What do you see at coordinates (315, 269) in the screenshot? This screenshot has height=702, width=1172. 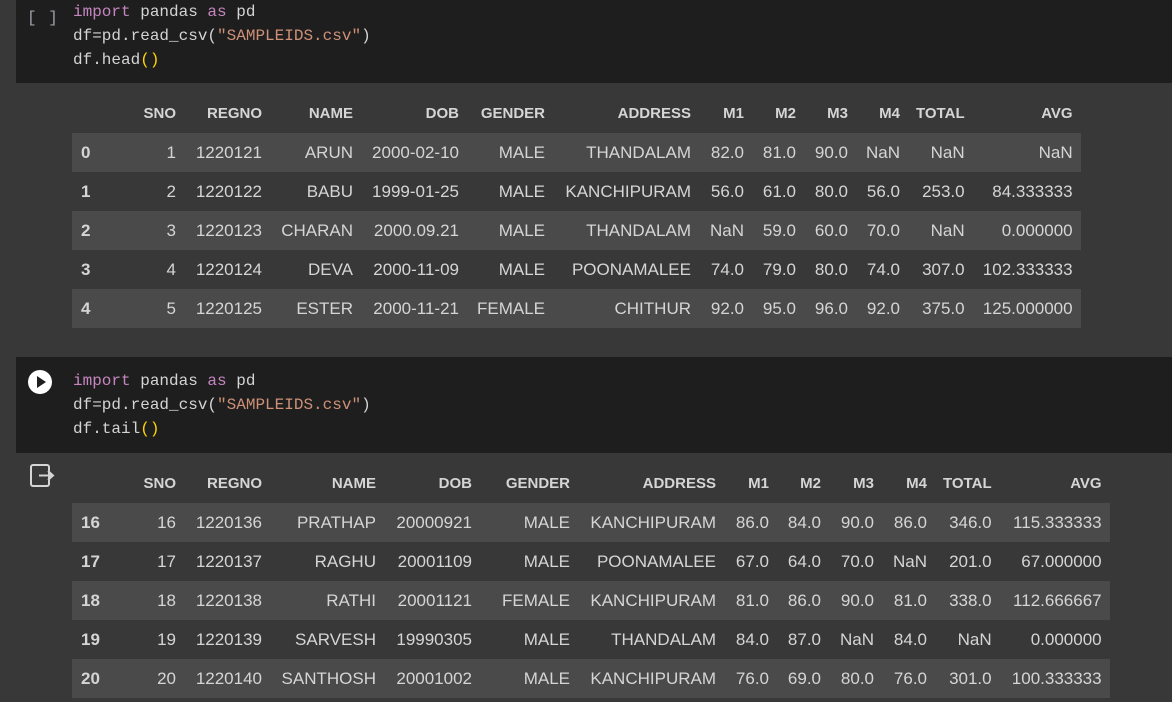 I see `table-cell: DEVA` at bounding box center [315, 269].